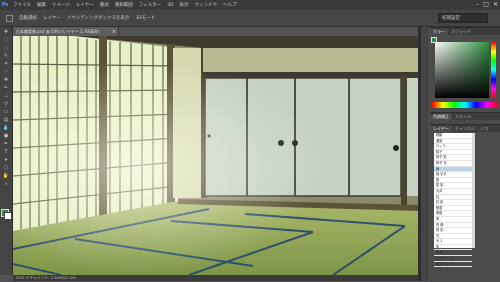  I want to click on layers-panel-tabs: レイヤー チャンネル パス, so click(465, 128).